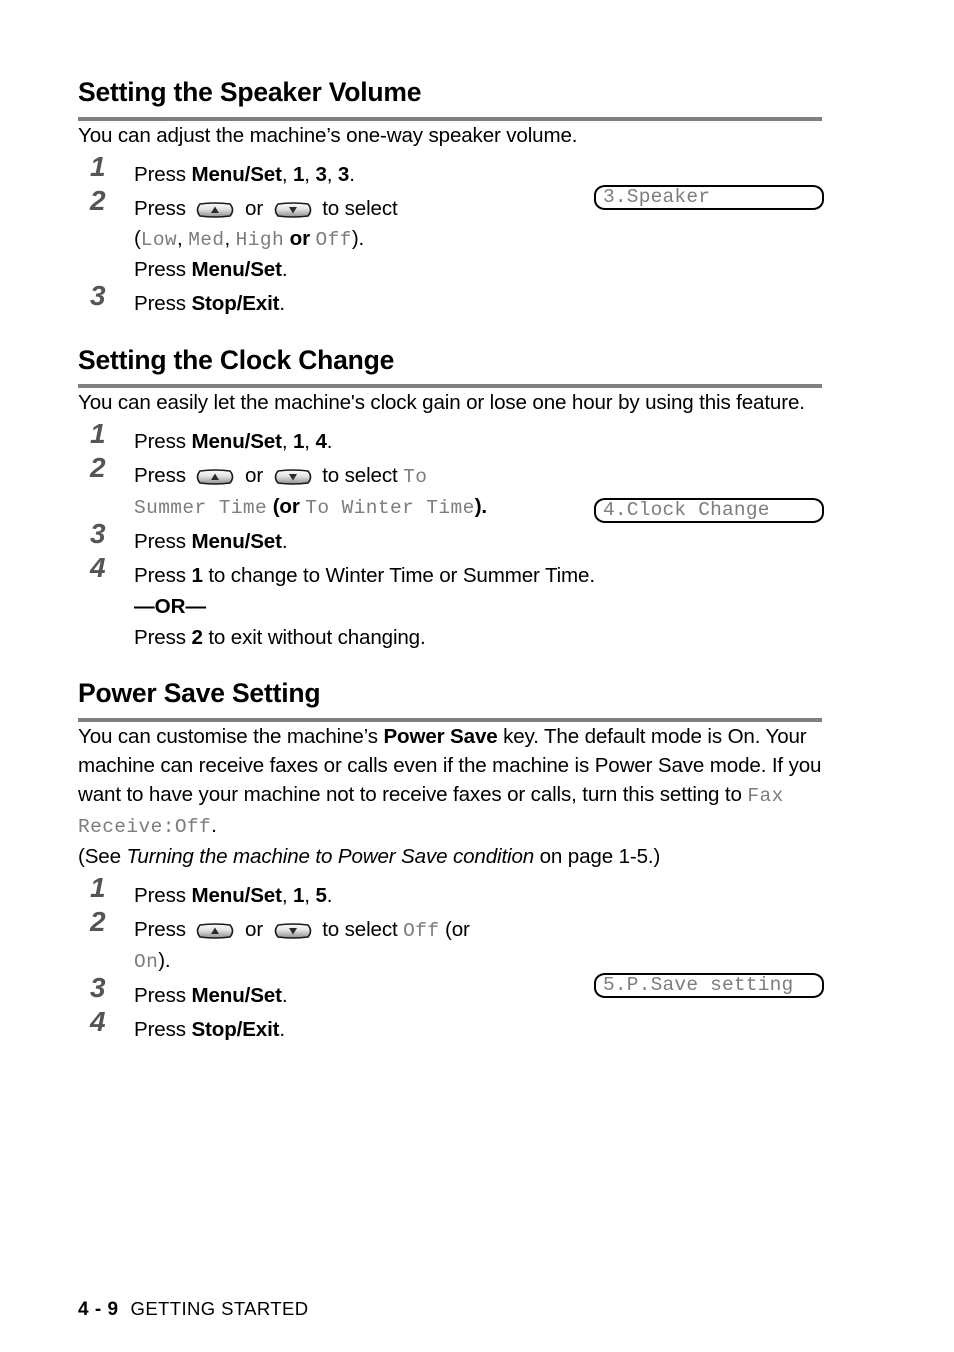 This screenshot has height=1352, width=954. Describe the element at coordinates (102, 857) in the screenshot. I see `see-label: (See` at that location.